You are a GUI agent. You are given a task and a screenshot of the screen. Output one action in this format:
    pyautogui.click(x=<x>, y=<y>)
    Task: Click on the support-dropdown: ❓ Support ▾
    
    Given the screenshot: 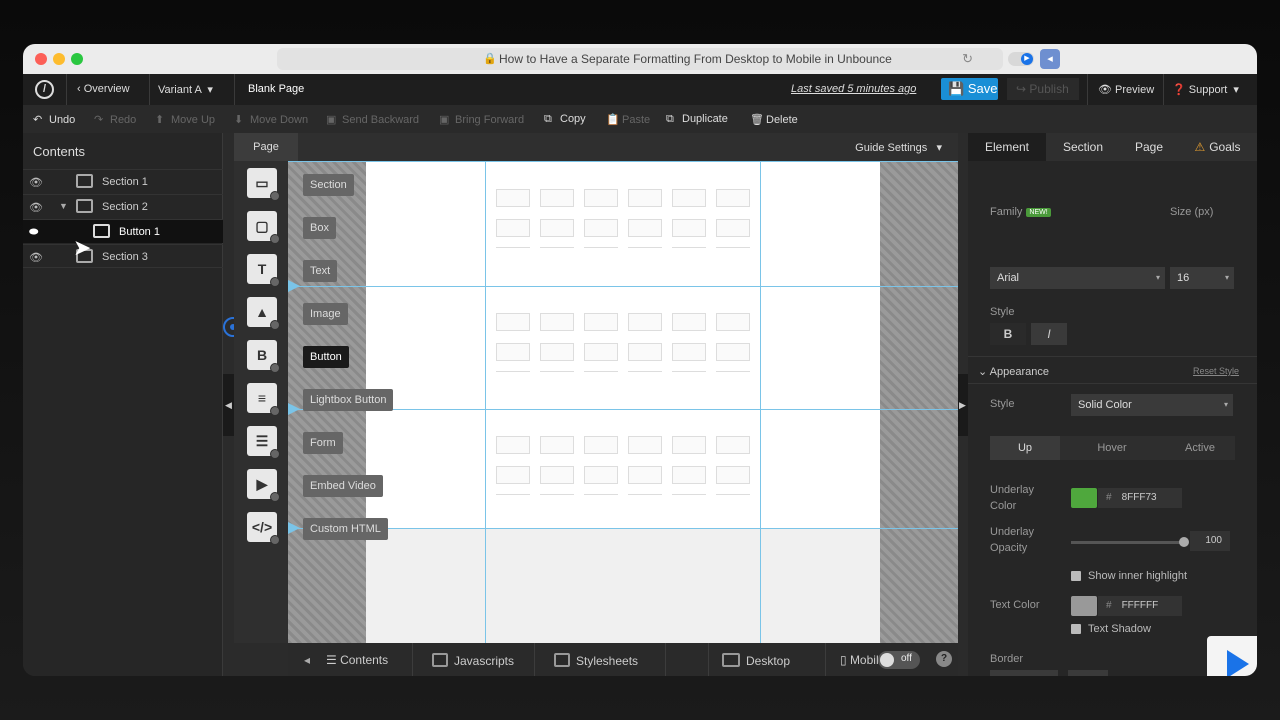 What is the action you would take?
    pyautogui.click(x=1205, y=89)
    